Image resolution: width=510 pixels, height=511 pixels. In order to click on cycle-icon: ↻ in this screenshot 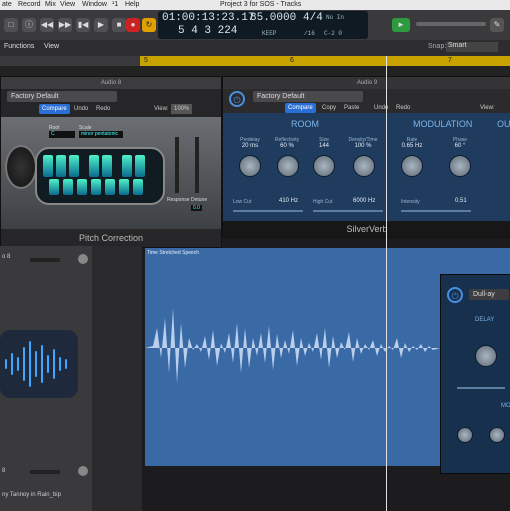, I will do `click(149, 25)`.